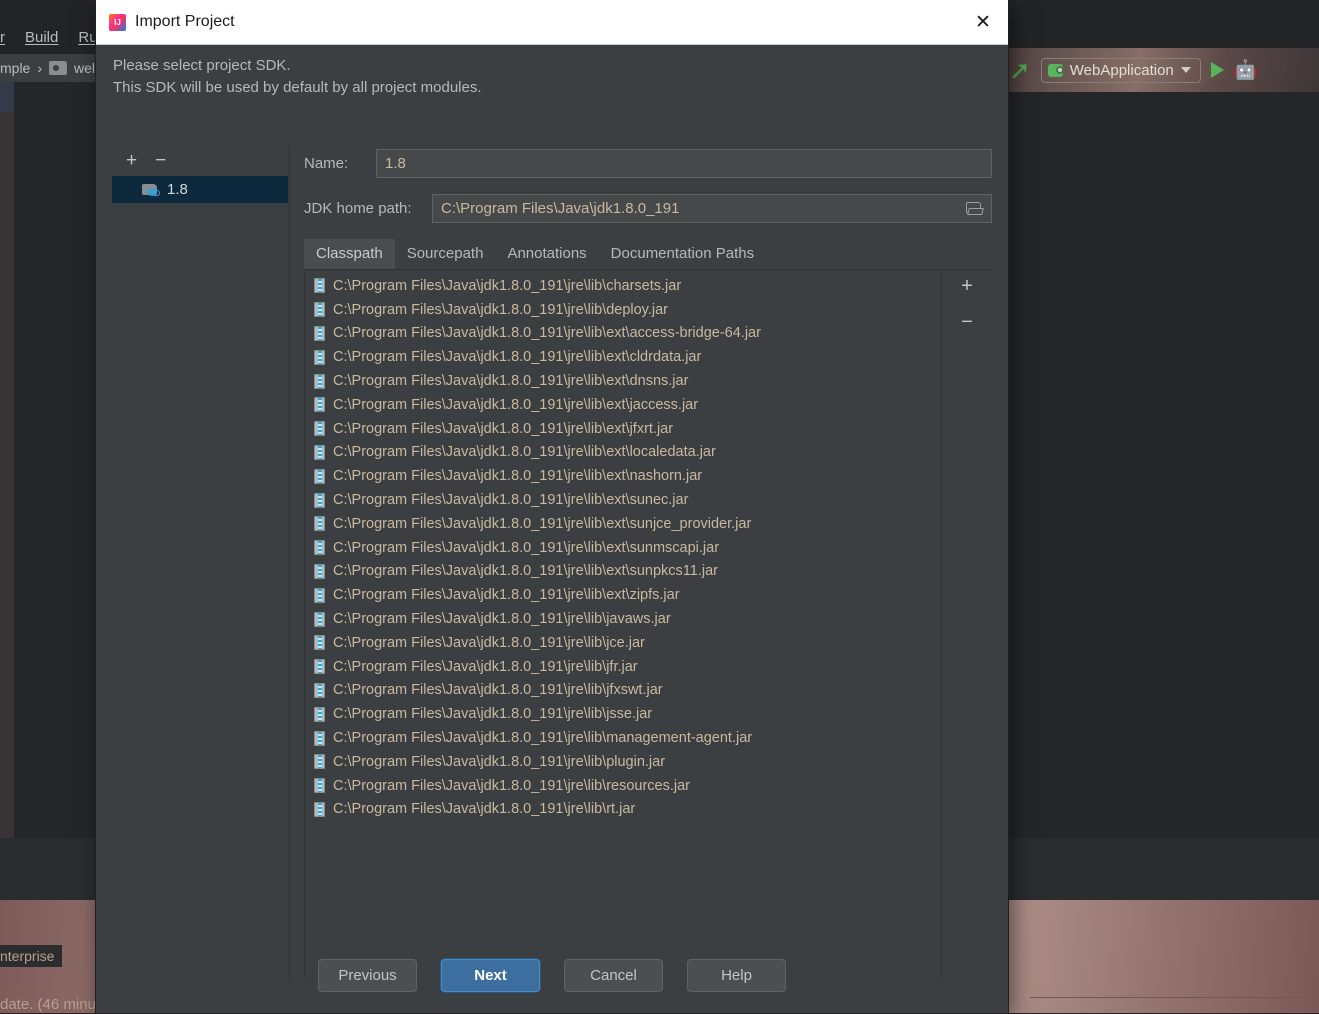  Describe the element at coordinates (200, 562) in the screenshot. I see `sdk-list-panel: + − 1.8` at that location.